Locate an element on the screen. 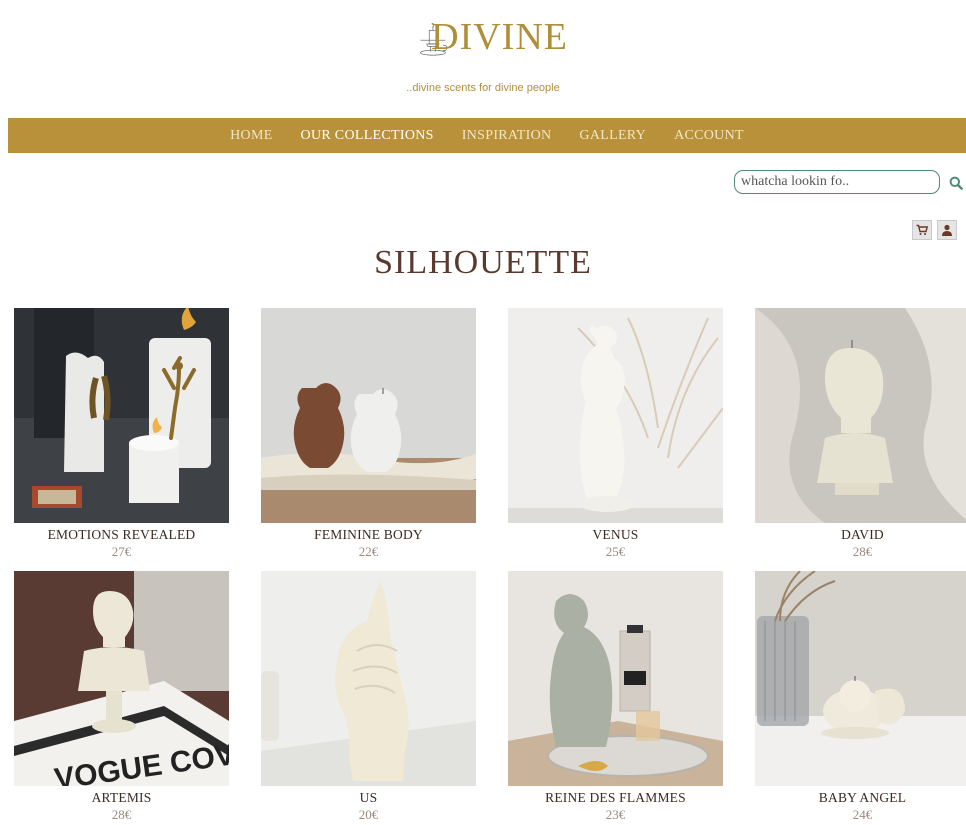 The image size is (966, 825). cart-icon is located at coordinates (922, 229).